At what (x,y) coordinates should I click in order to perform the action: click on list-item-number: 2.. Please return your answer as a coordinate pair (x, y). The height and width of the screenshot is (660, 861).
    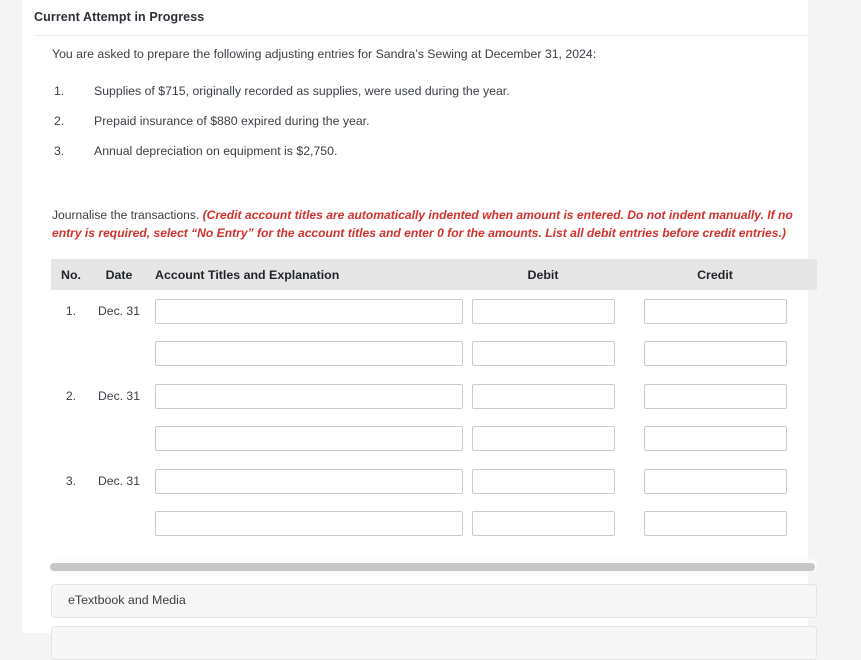
    Looking at the image, I should click on (59, 121).